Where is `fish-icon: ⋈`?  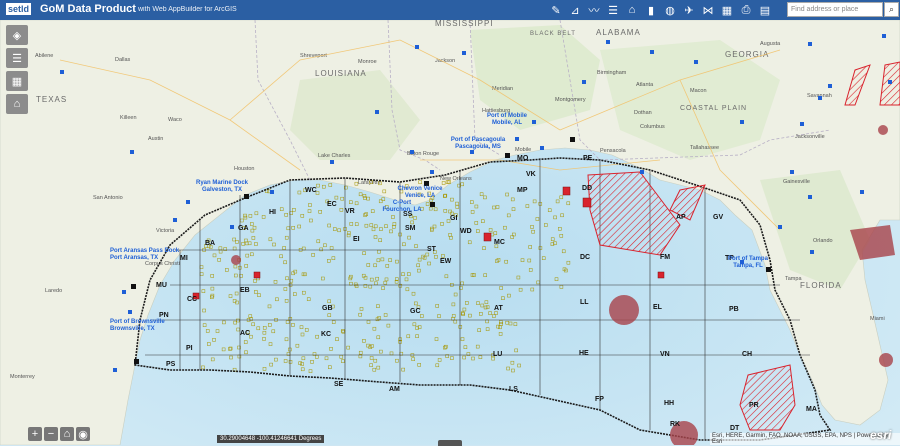
fish-icon: ⋈ is located at coordinates (708, 10).